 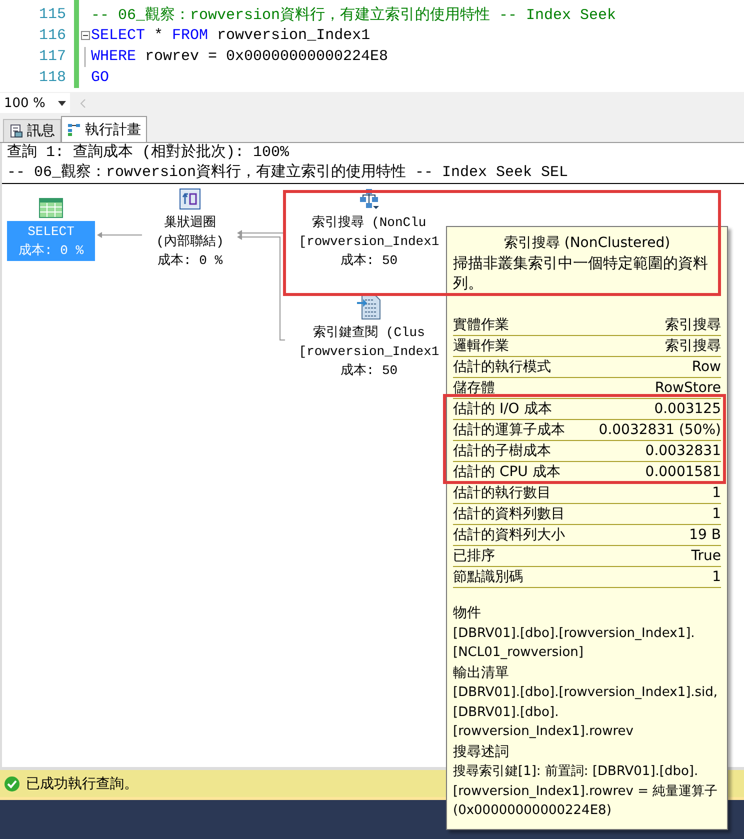 What do you see at coordinates (502, 493) in the screenshot?
I see `property-name: 估計的執行數目` at bounding box center [502, 493].